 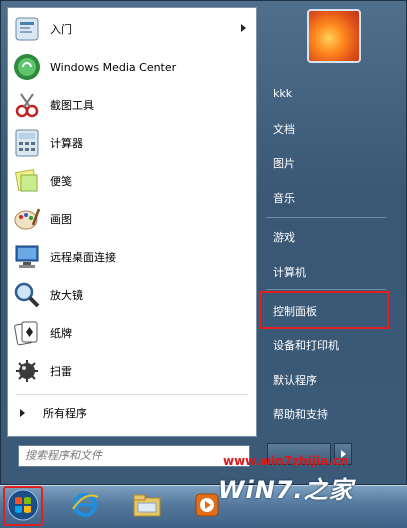 I want to click on paint-icon, so click(x=27, y=219).